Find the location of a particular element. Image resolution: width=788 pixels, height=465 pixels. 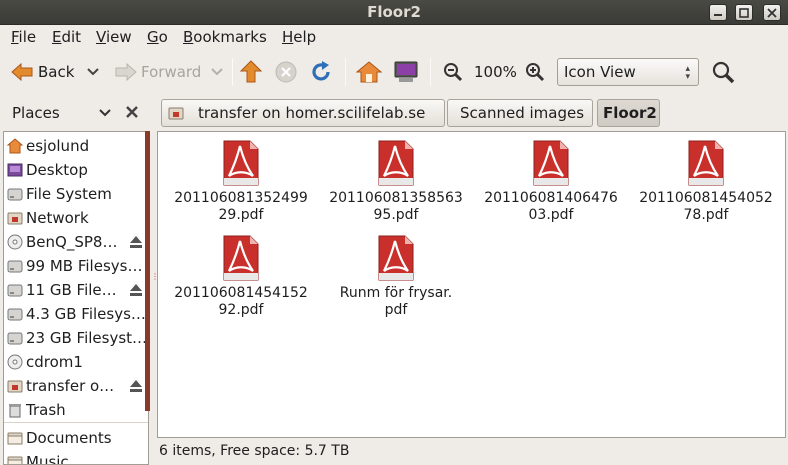

sidebar-item: Music is located at coordinates (76, 457).